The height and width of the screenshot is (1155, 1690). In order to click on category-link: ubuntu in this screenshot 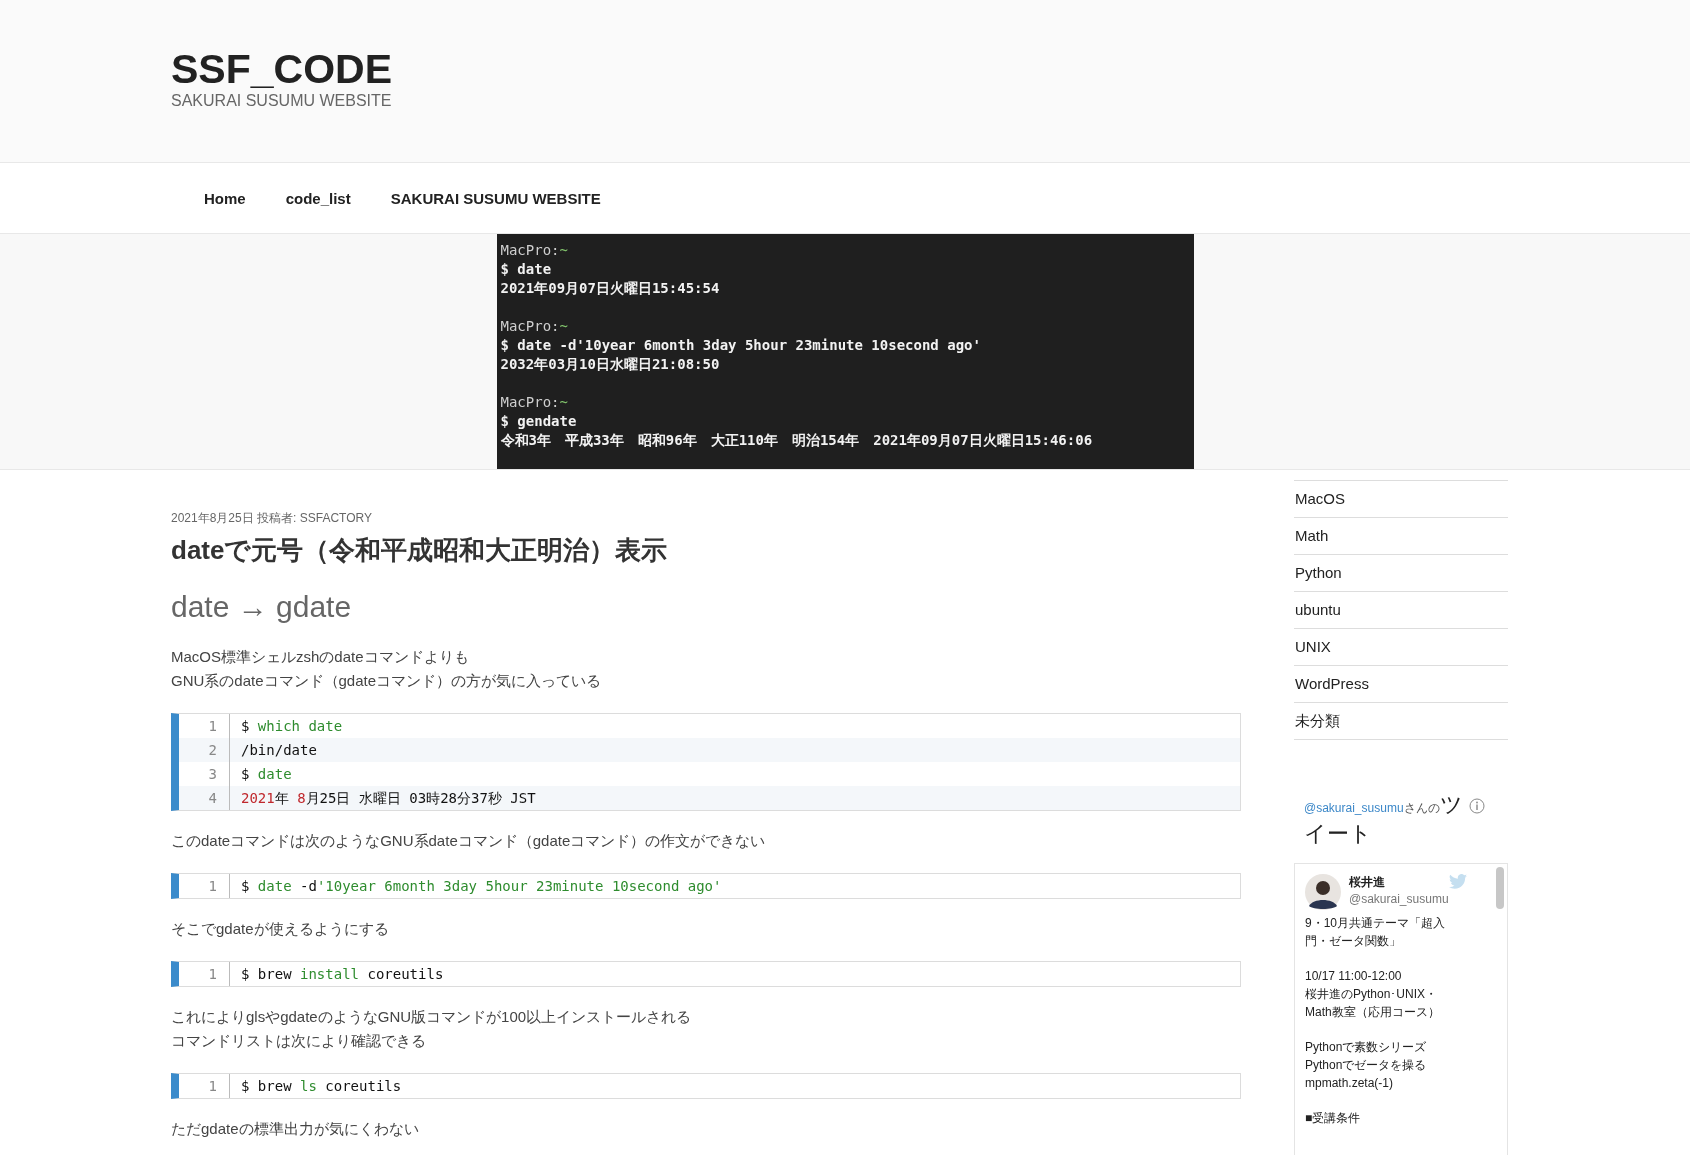, I will do `click(1401, 610)`.